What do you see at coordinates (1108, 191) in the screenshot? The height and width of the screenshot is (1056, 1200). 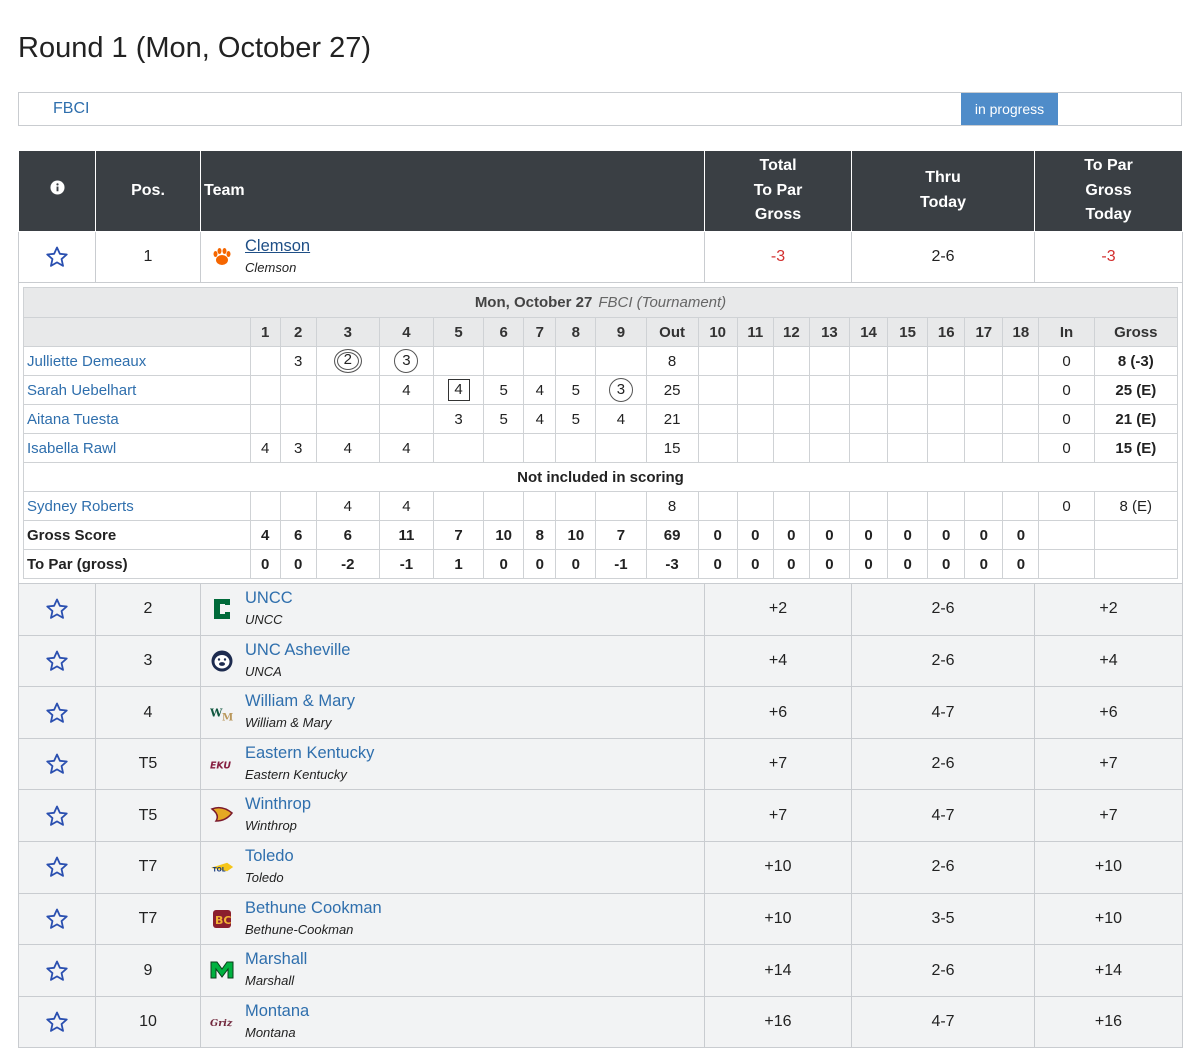 I see `to-par-gross-today-header: To Par Gross Today` at bounding box center [1108, 191].